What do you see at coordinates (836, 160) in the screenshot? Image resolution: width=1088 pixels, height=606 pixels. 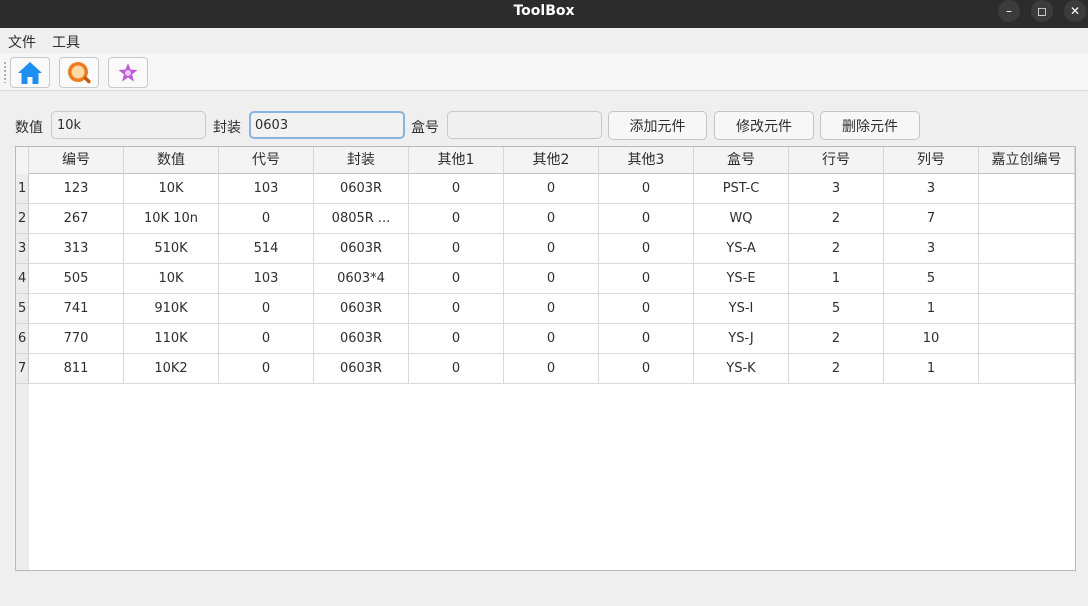 I see `column-header-row: 行号` at bounding box center [836, 160].